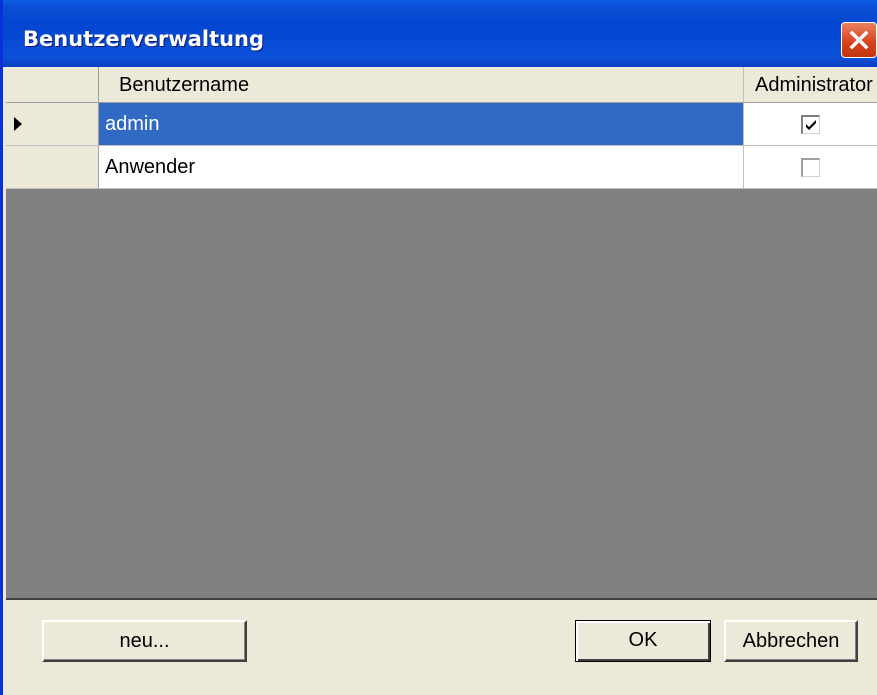 This screenshot has height=695, width=877. I want to click on row-pointer-icon, so click(18, 124).